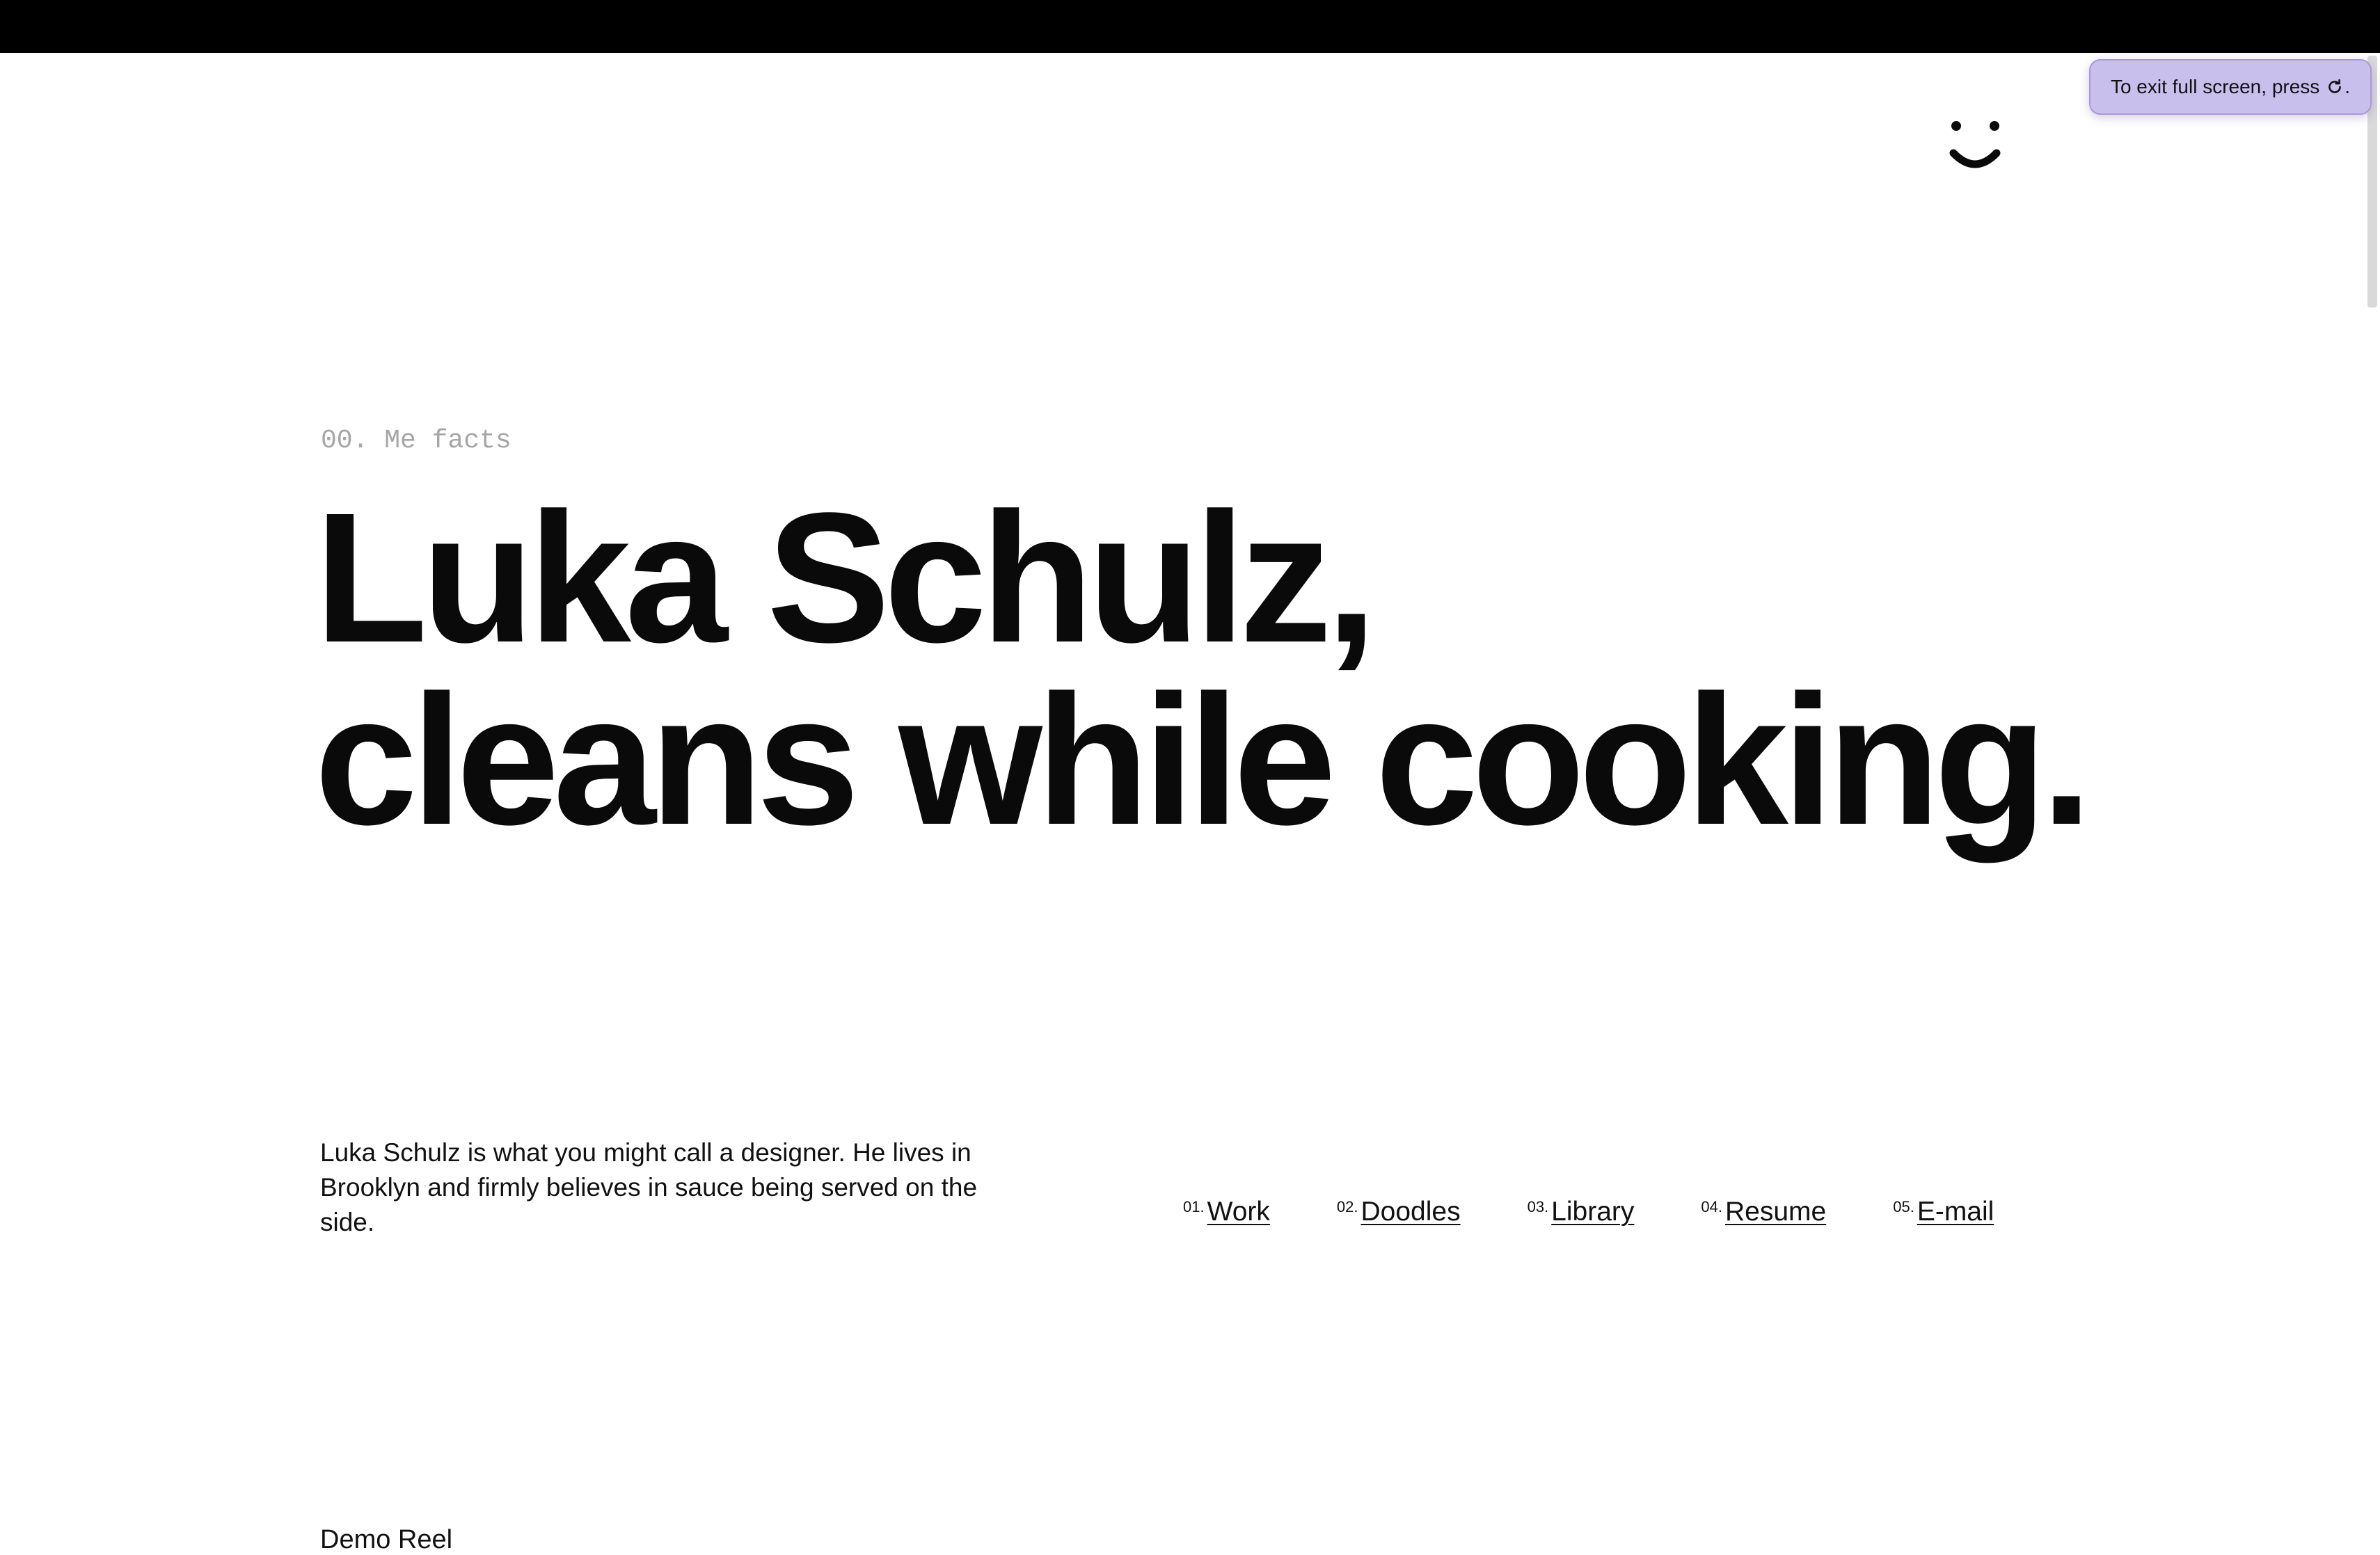  Describe the element at coordinates (1238, 1212) in the screenshot. I see `nav-label: Work` at that location.